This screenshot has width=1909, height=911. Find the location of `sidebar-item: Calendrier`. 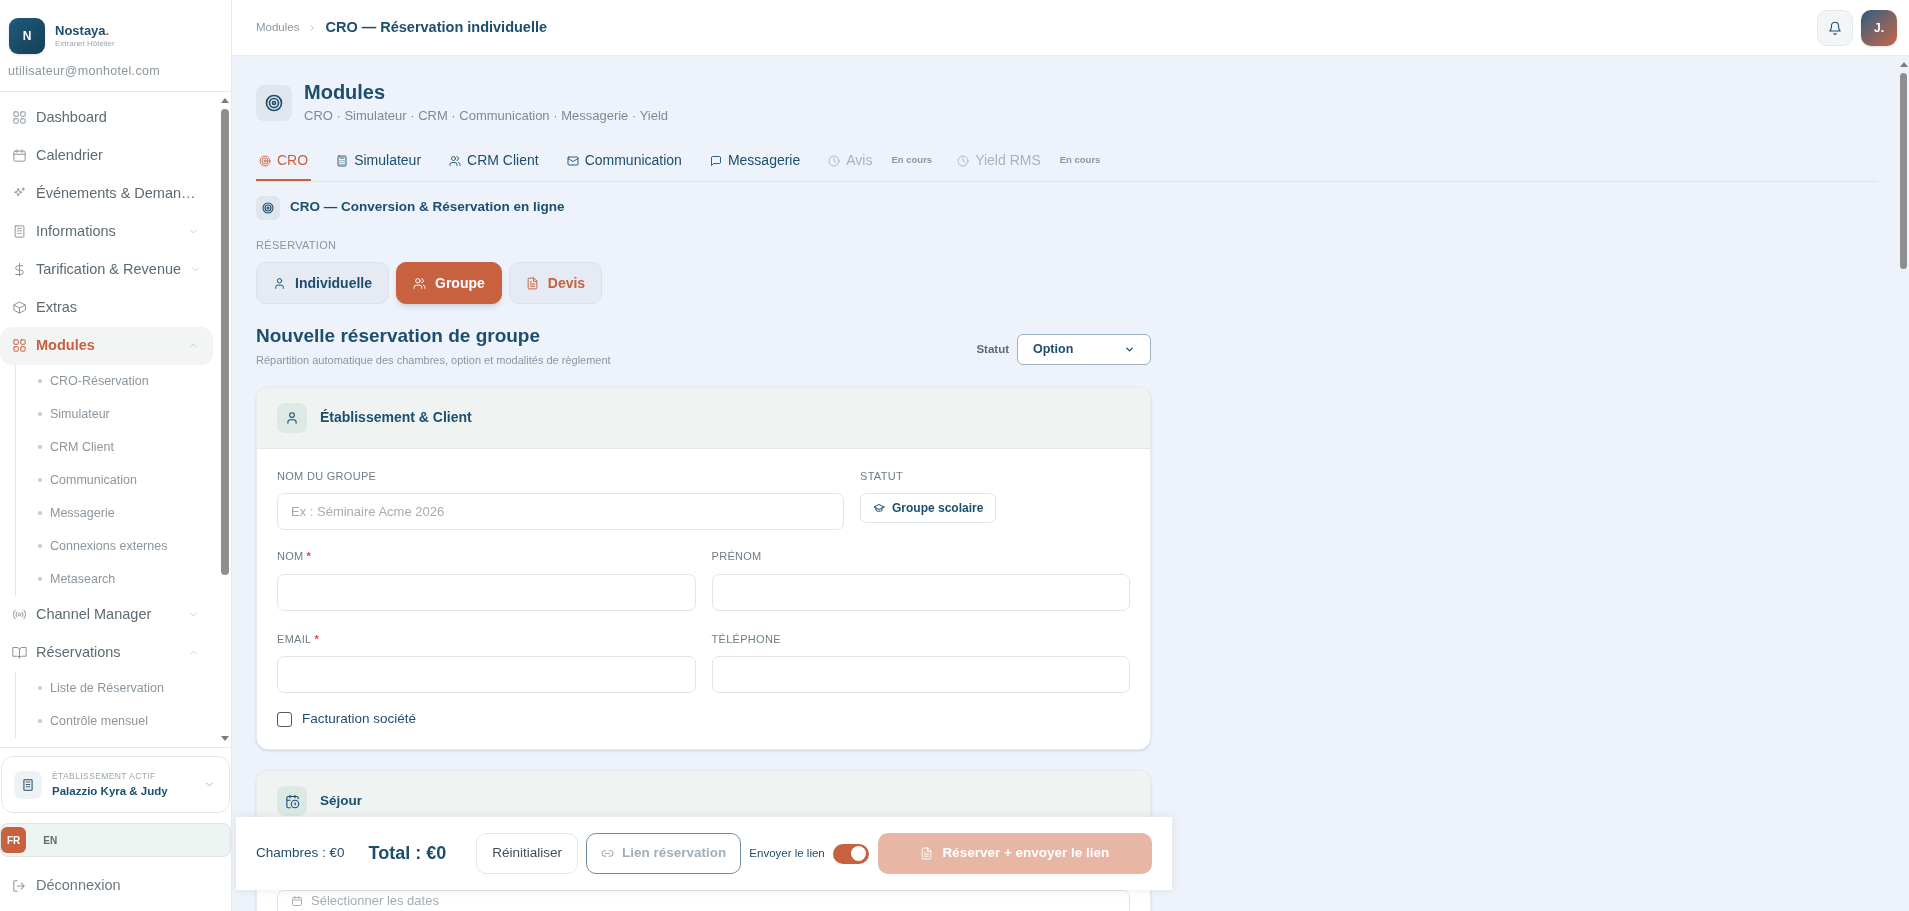

sidebar-item: Calendrier is located at coordinates (106, 155).